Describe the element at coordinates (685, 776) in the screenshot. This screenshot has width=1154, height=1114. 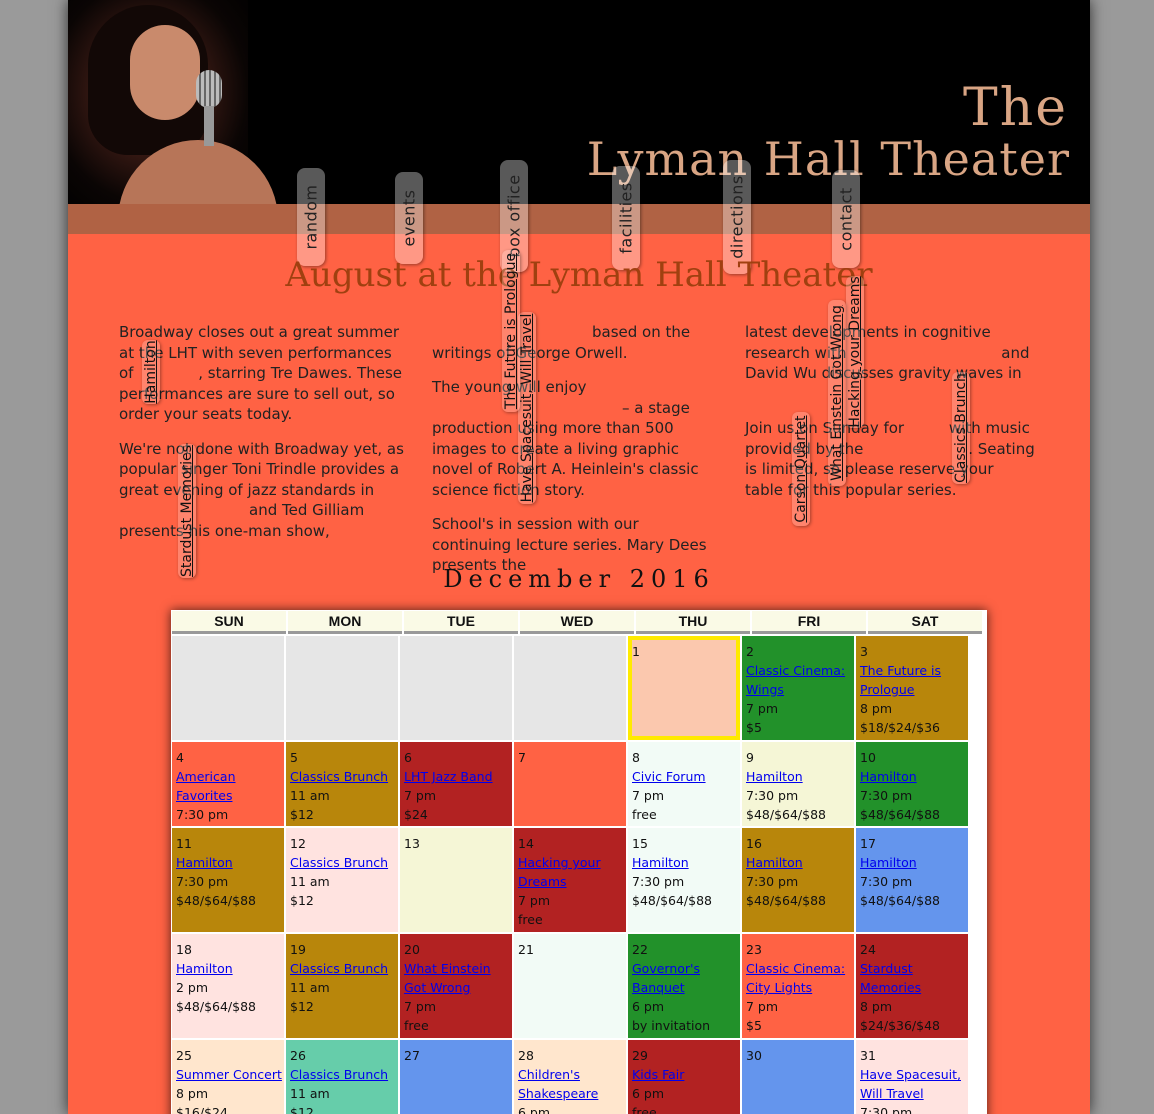
I see `event-link: Civic Forum` at that location.